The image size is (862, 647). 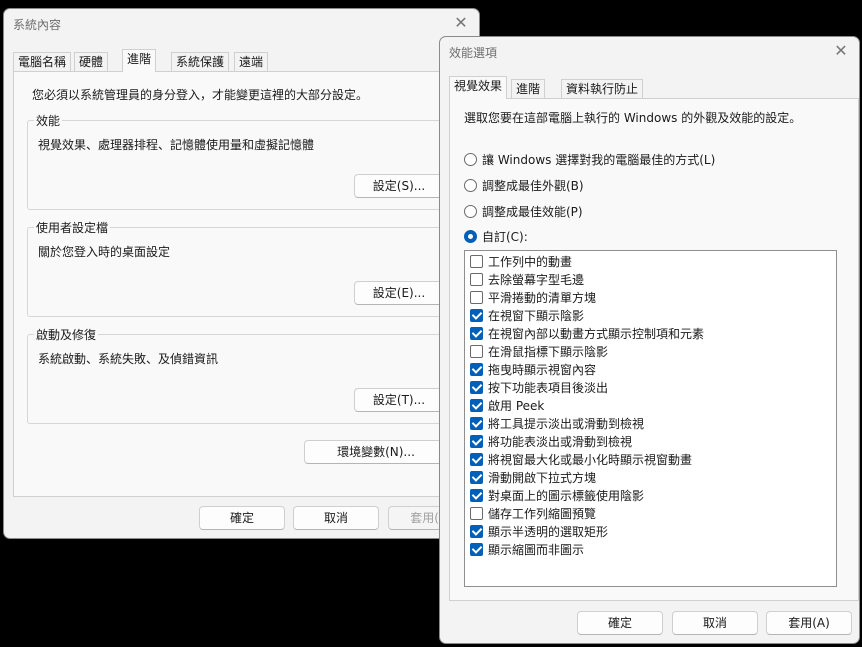 I want to click on list-item: 啟用 Peek, so click(x=507, y=405).